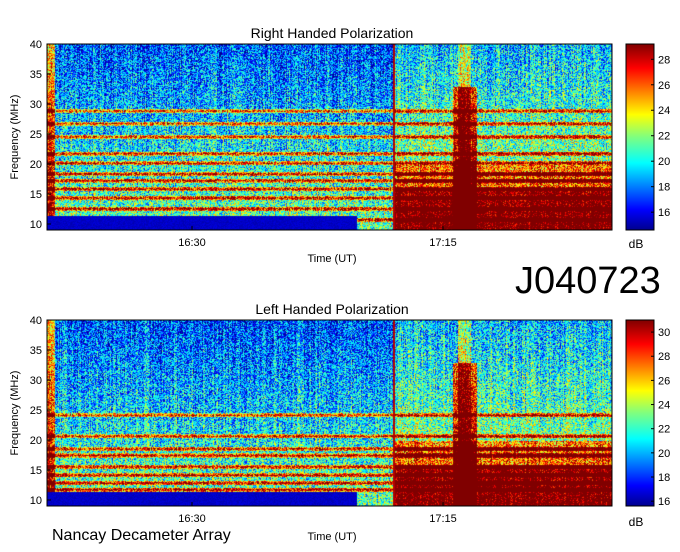 The image size is (680, 552). Describe the element at coordinates (141, 535) in the screenshot. I see `instrument-label: Nancay Decameter Array` at that location.